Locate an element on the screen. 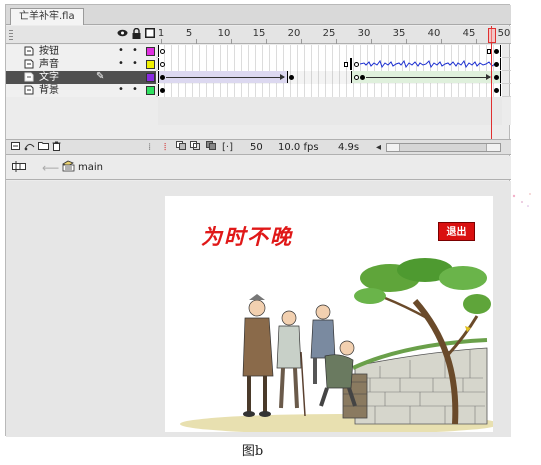  scroll-left-icon: ◂ is located at coordinates (378, 147).